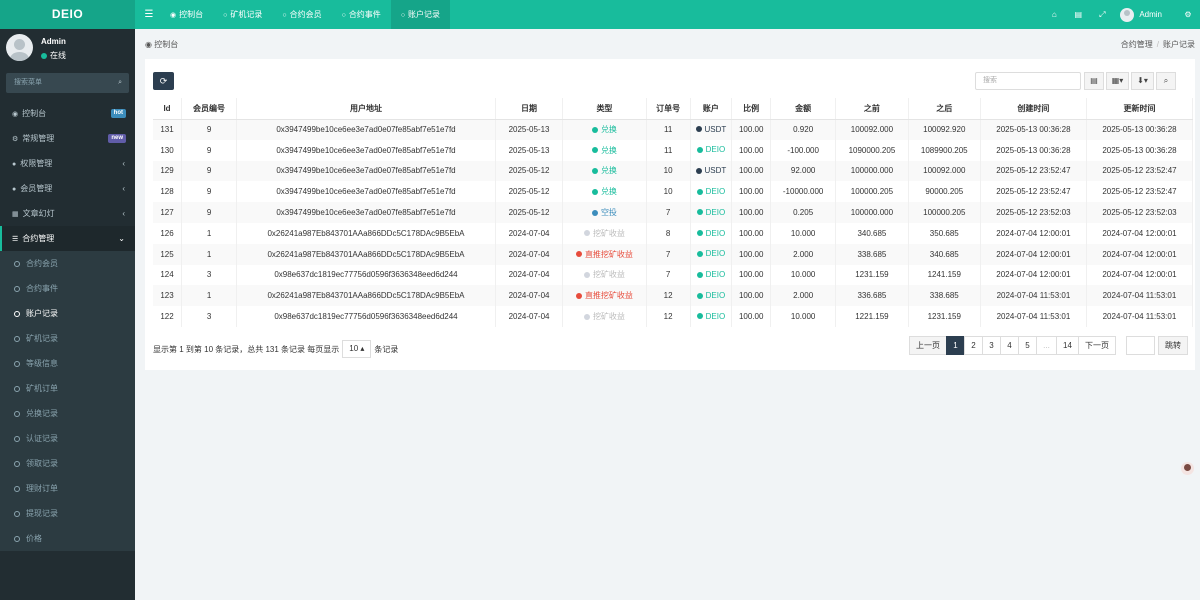 The height and width of the screenshot is (600, 1200). Describe the element at coordinates (1033, 109) in the screenshot. I see `column-header: 创建时间` at that location.